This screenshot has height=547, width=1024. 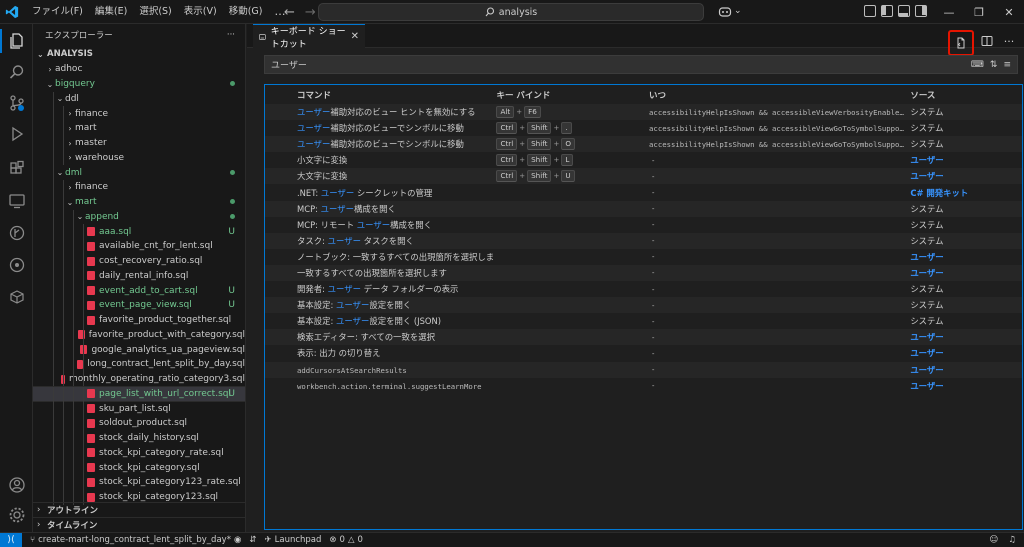 I want to click on table-row: 検索エディター: すべての一致を選択 - ユーザー, so click(x=643, y=337).